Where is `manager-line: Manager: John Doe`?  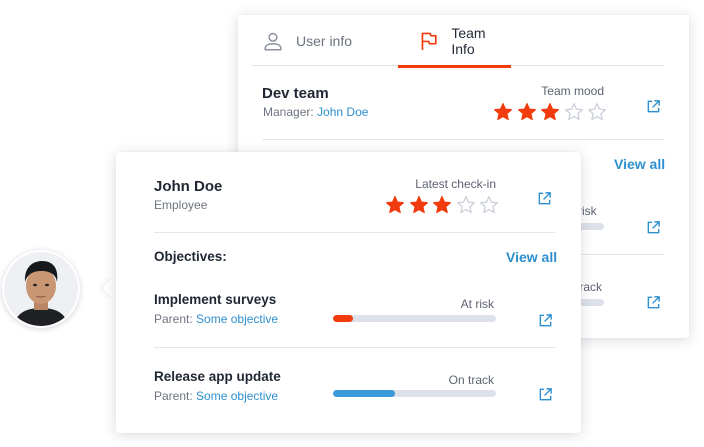
manager-line: Manager: John Doe is located at coordinates (315, 112).